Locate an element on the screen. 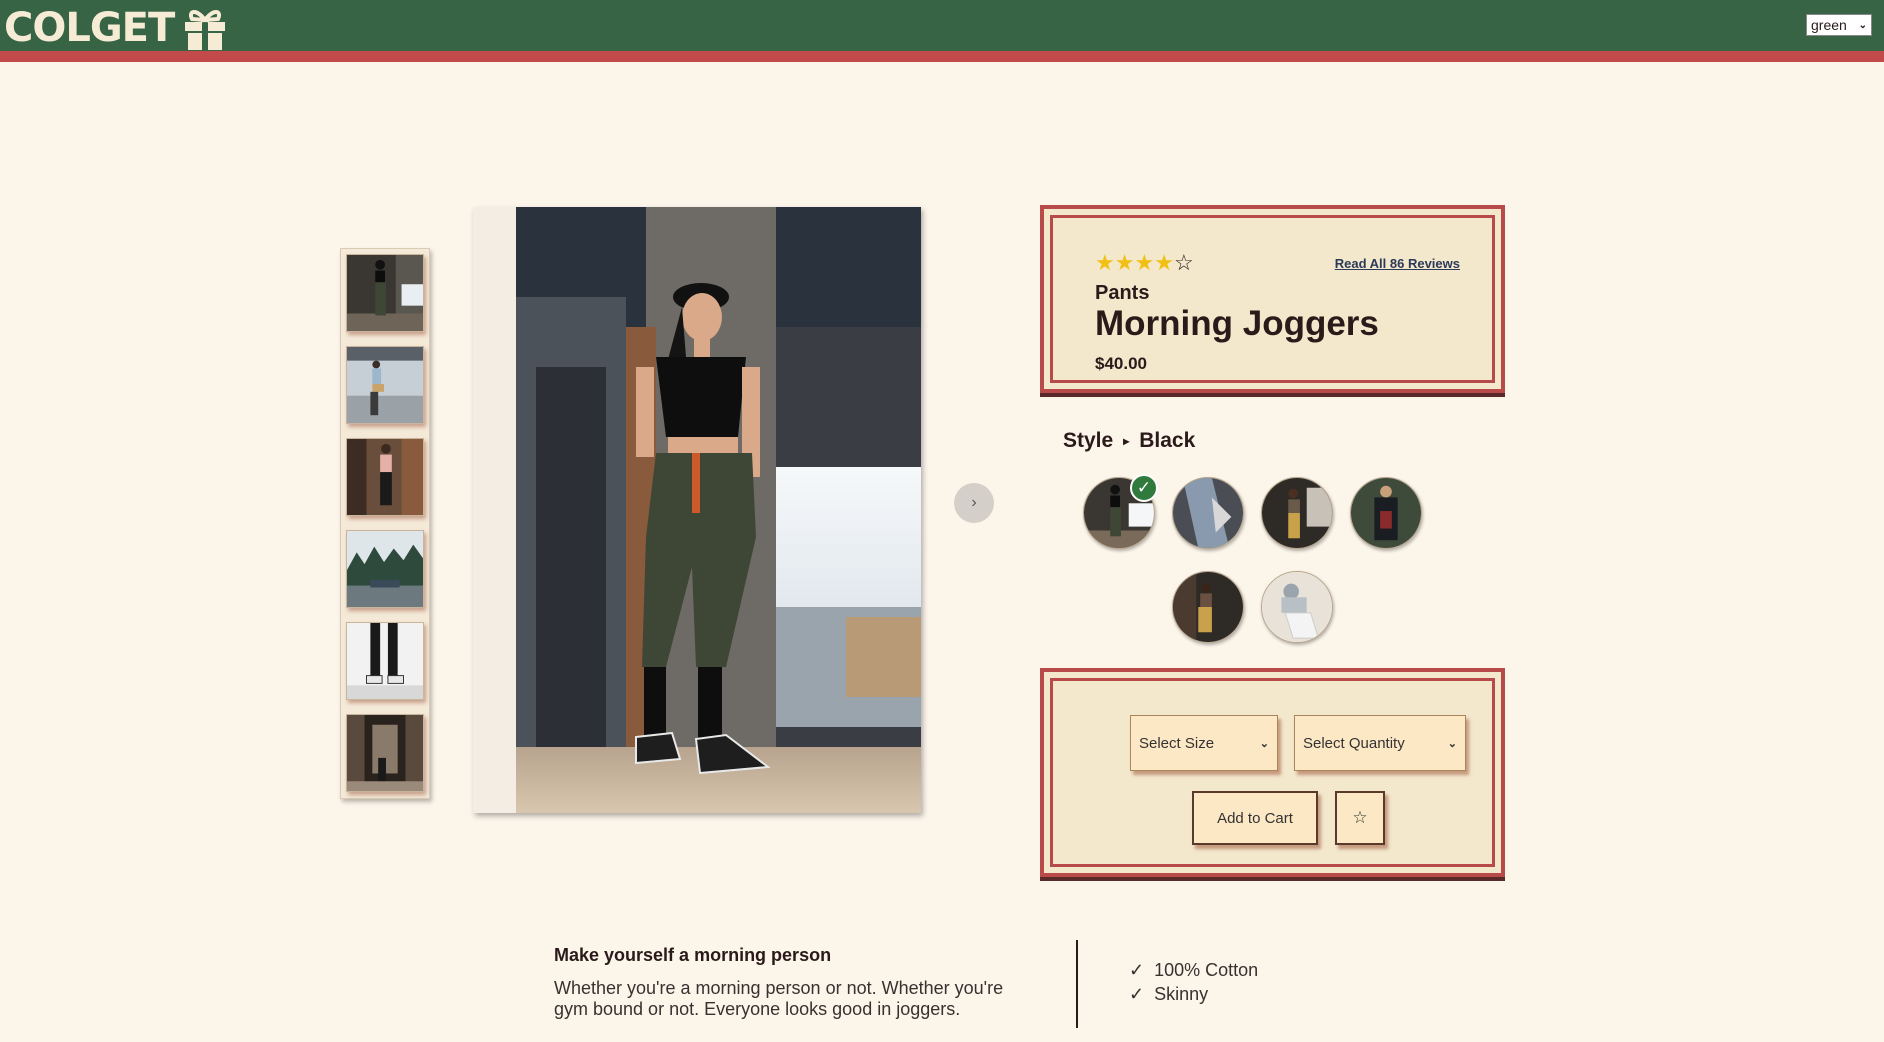  theme-select: green ⌄ is located at coordinates (1839, 25).